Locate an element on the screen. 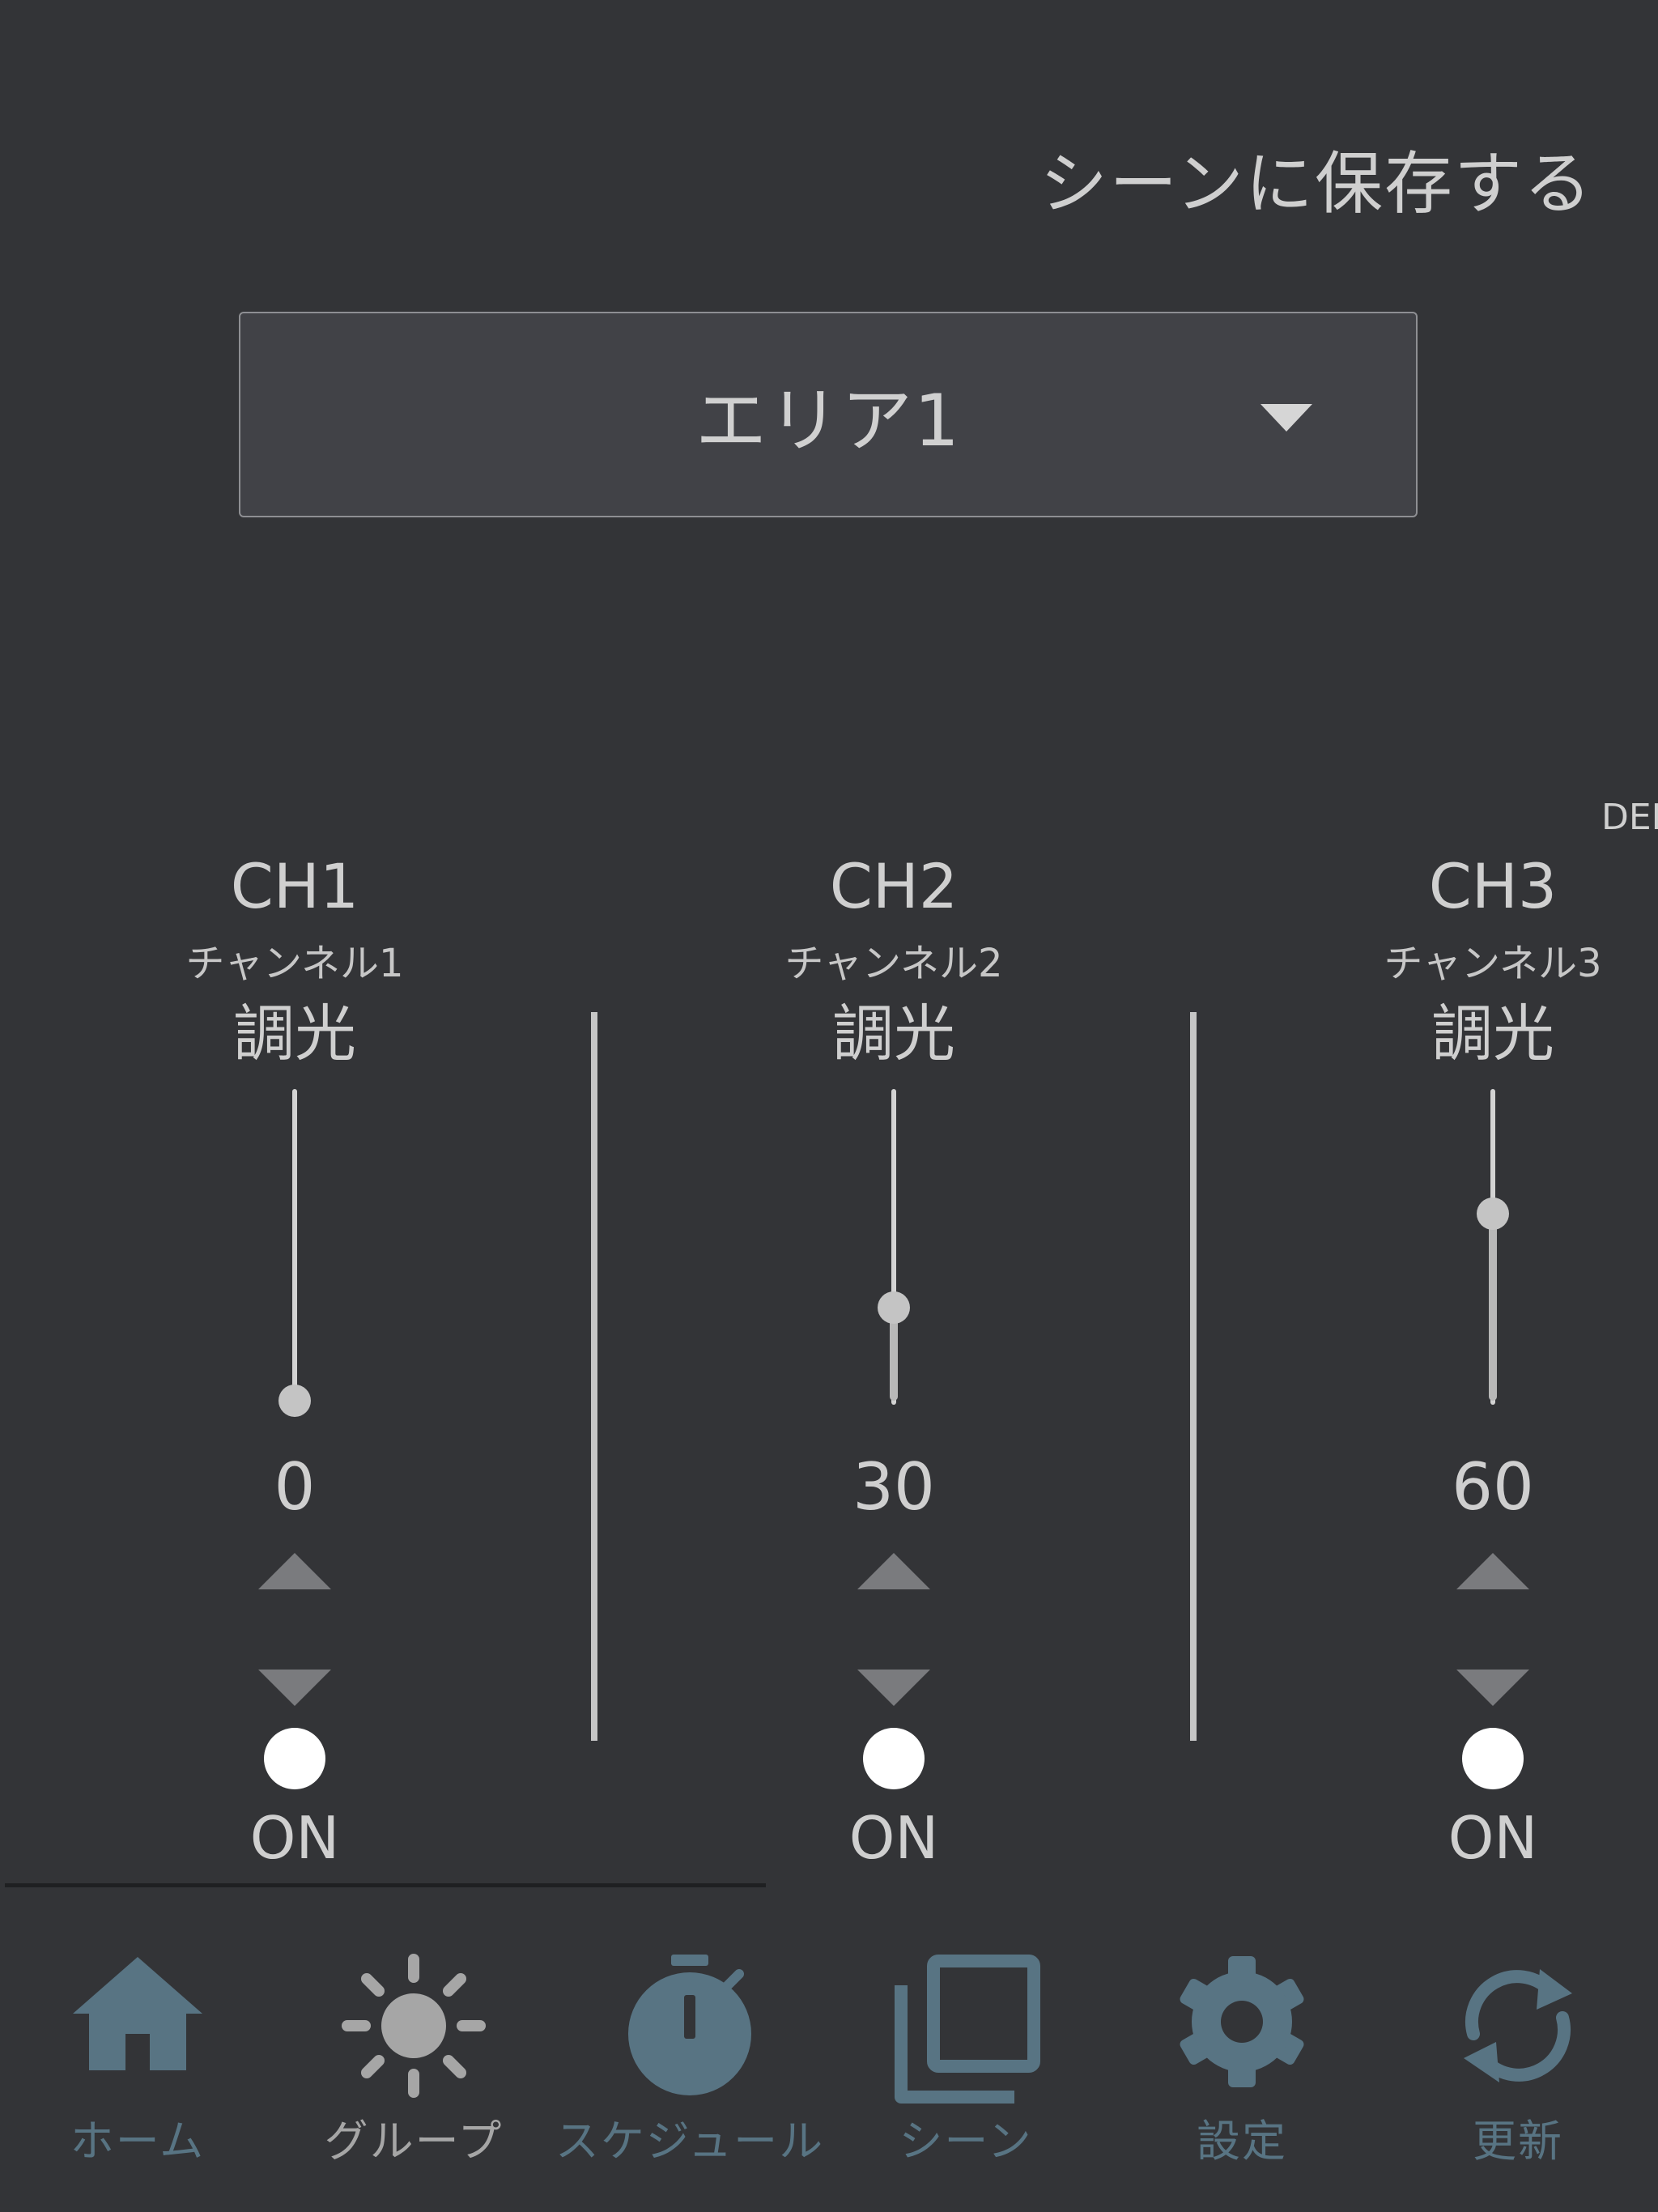  stopwatch-icon is located at coordinates (689, 2025).